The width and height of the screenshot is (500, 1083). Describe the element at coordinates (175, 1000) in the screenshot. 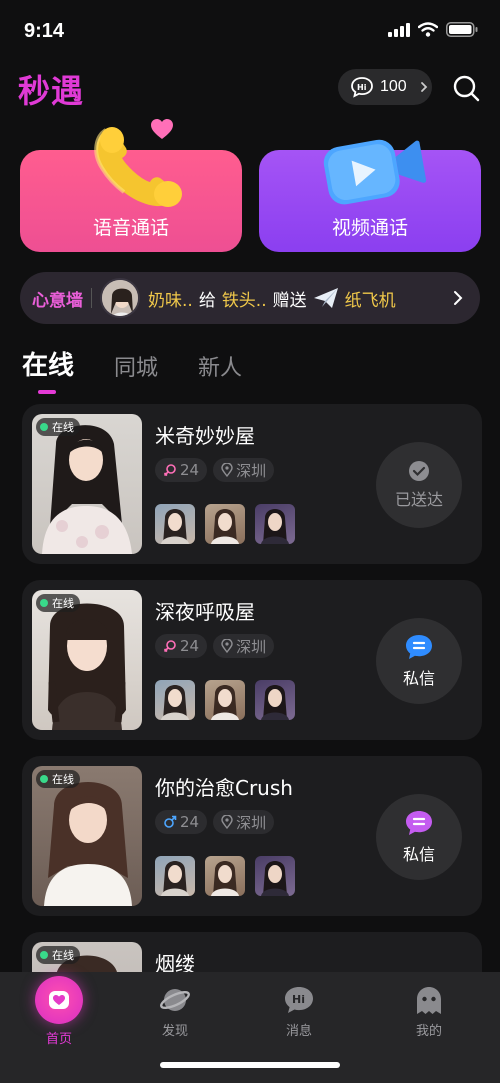

I see `planet-icon` at that location.